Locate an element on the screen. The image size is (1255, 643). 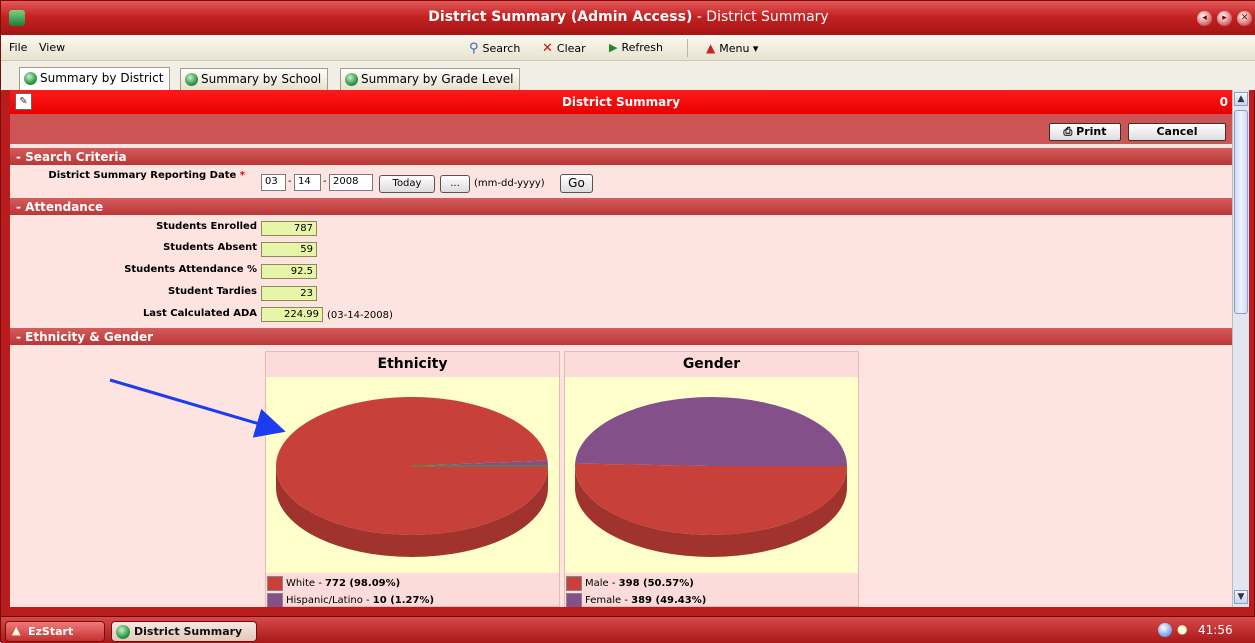
vertical-scrollbar: ▲ ▼ is located at coordinates (1240, 348).